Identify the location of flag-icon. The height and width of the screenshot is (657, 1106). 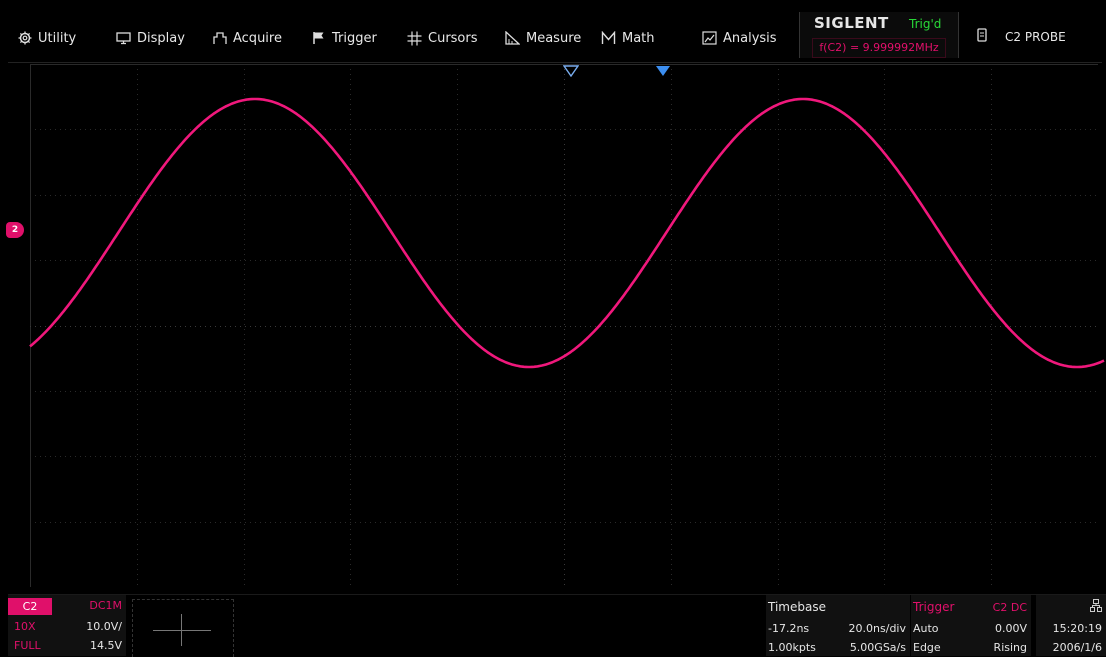
(318, 38).